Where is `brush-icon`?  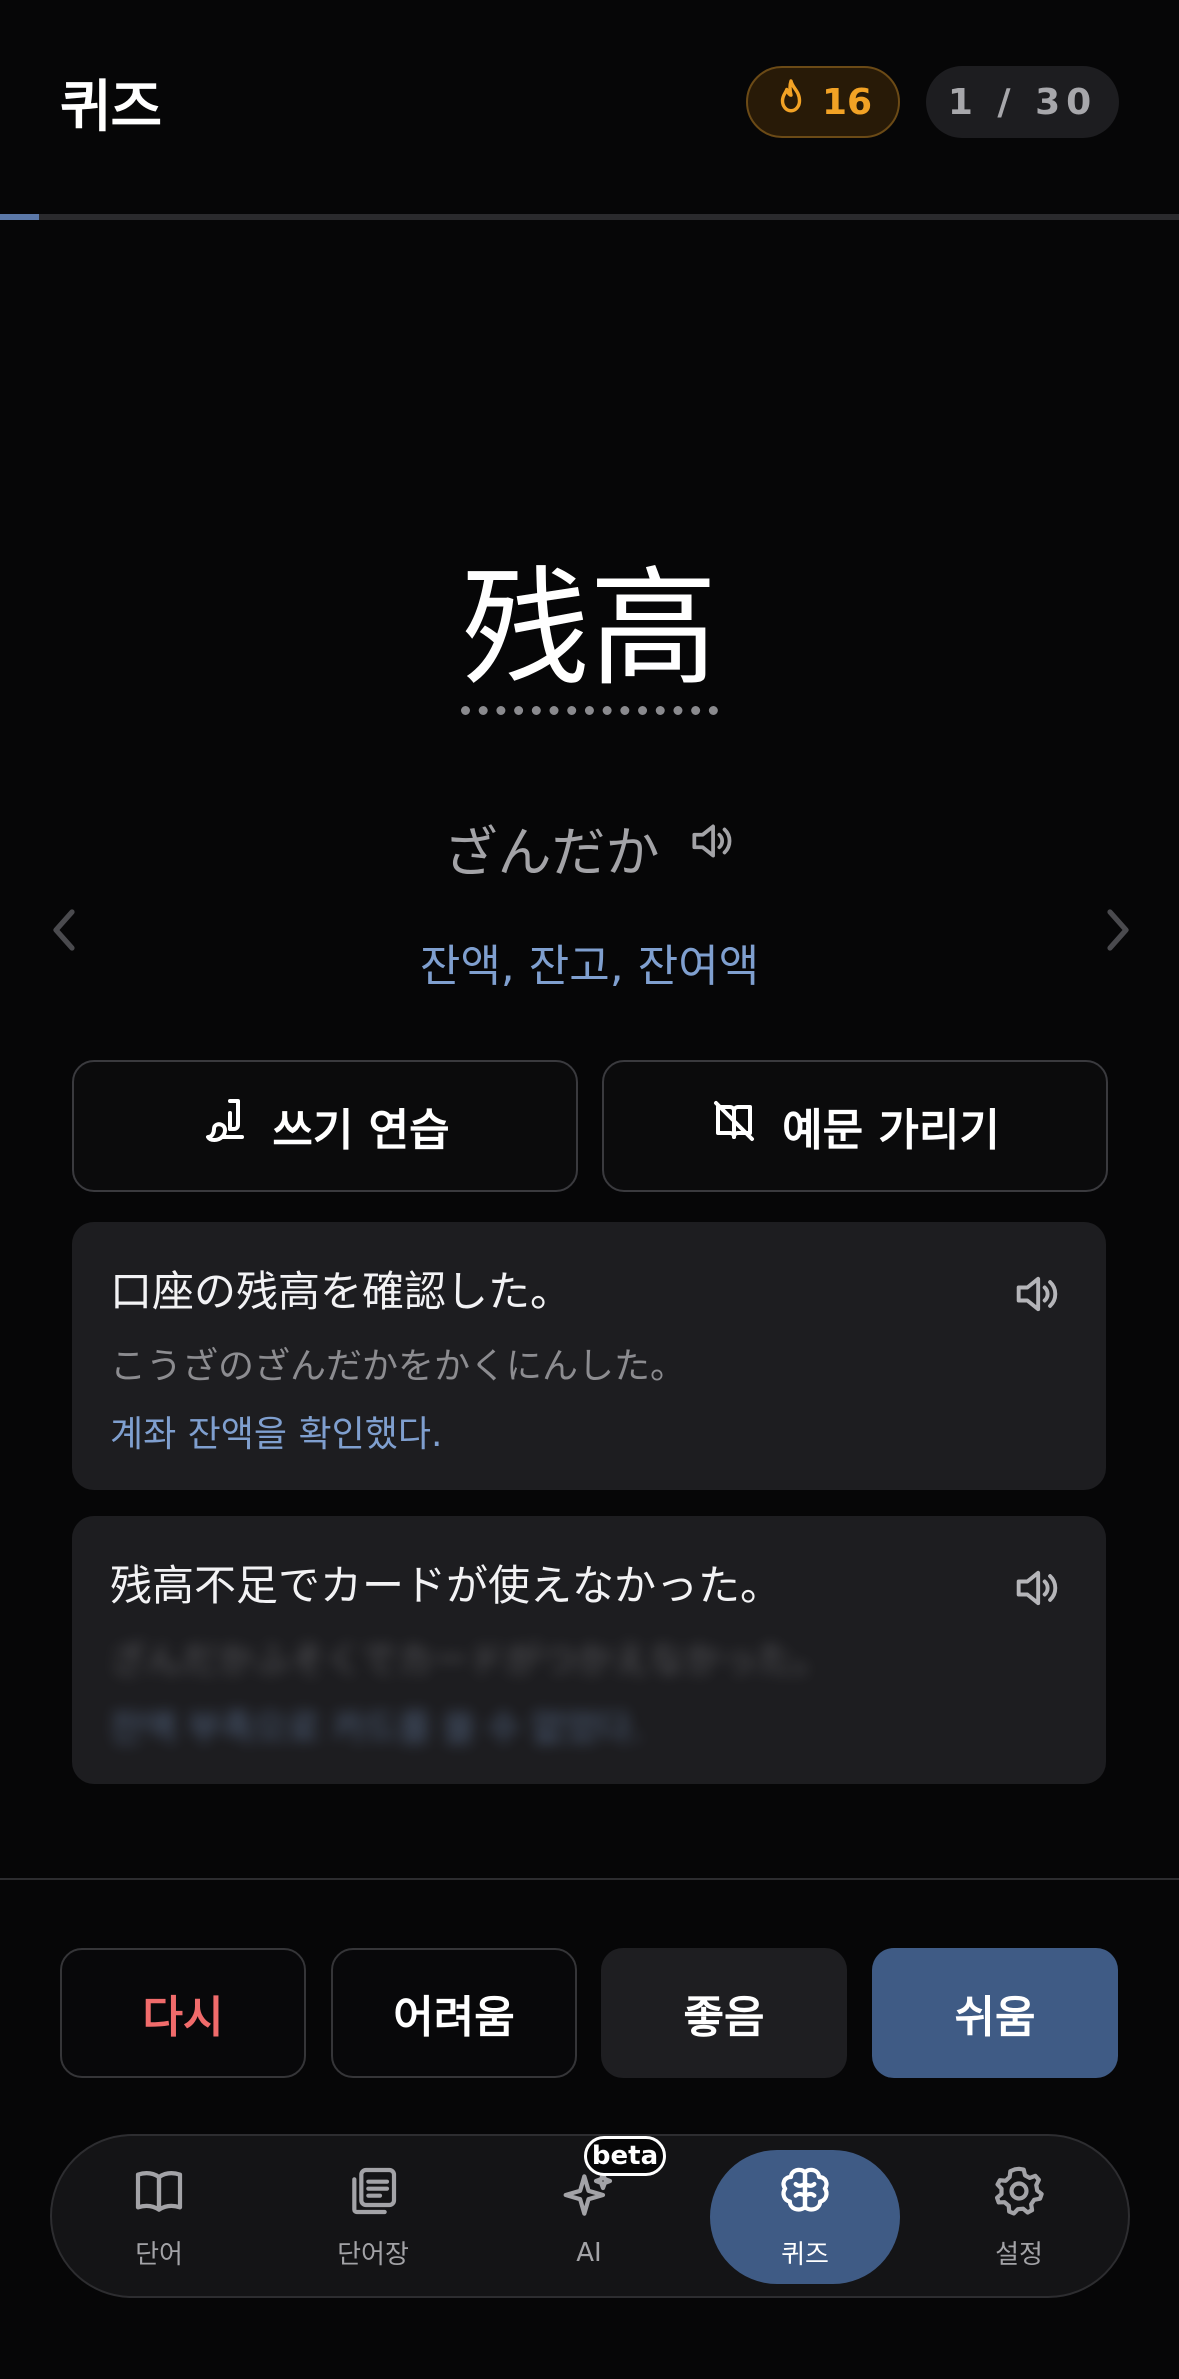
brush-icon is located at coordinates (224, 1126).